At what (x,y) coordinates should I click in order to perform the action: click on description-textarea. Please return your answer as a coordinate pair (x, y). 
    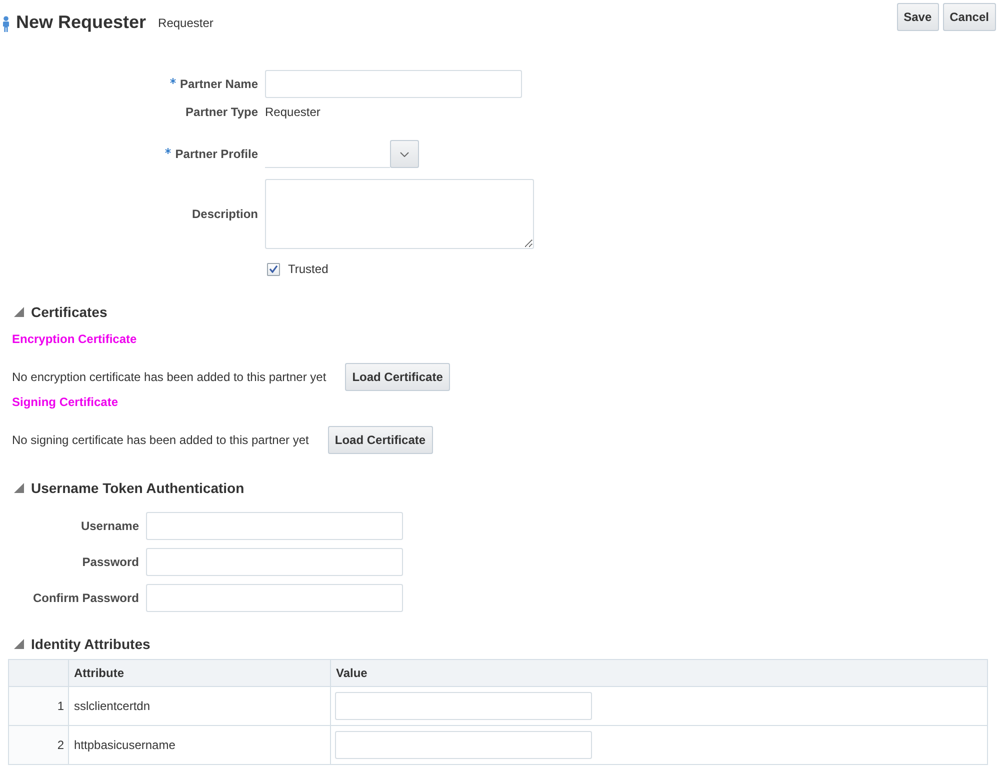
    Looking at the image, I should click on (399, 214).